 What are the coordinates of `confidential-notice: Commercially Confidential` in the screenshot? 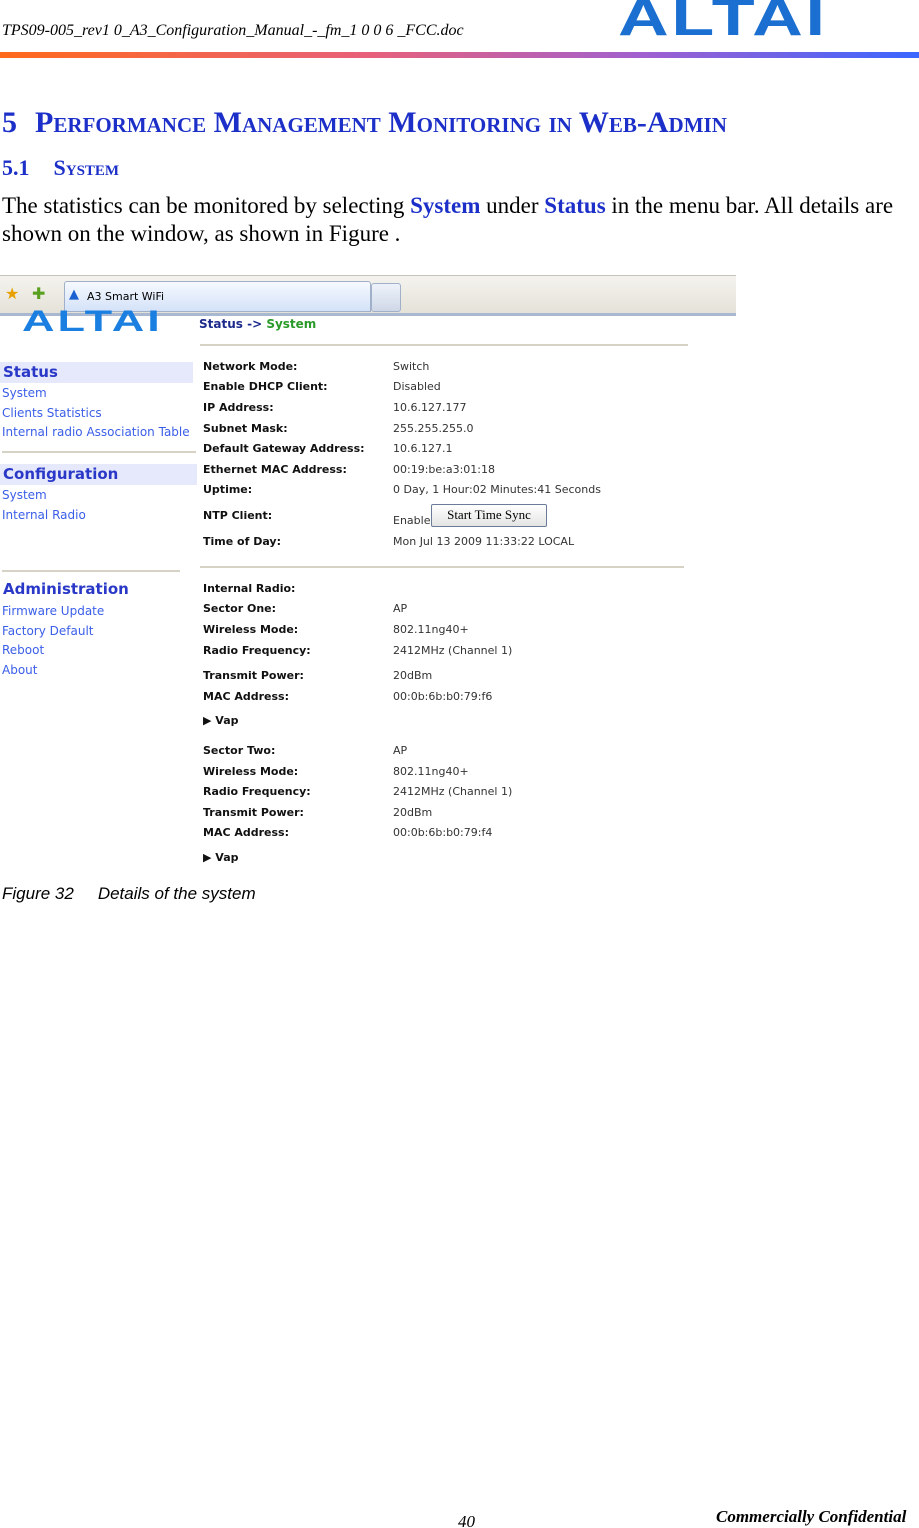 It's located at (811, 1516).